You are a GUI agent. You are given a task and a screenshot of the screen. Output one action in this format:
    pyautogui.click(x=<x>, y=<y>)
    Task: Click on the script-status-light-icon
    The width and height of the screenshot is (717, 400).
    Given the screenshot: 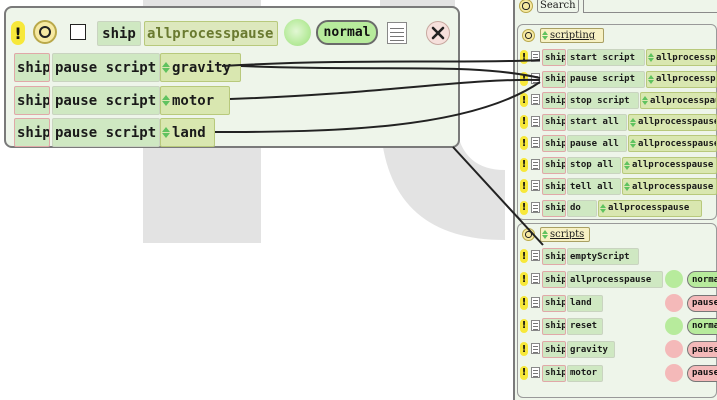 What is the action you would take?
    pyautogui.click(x=297, y=32)
    